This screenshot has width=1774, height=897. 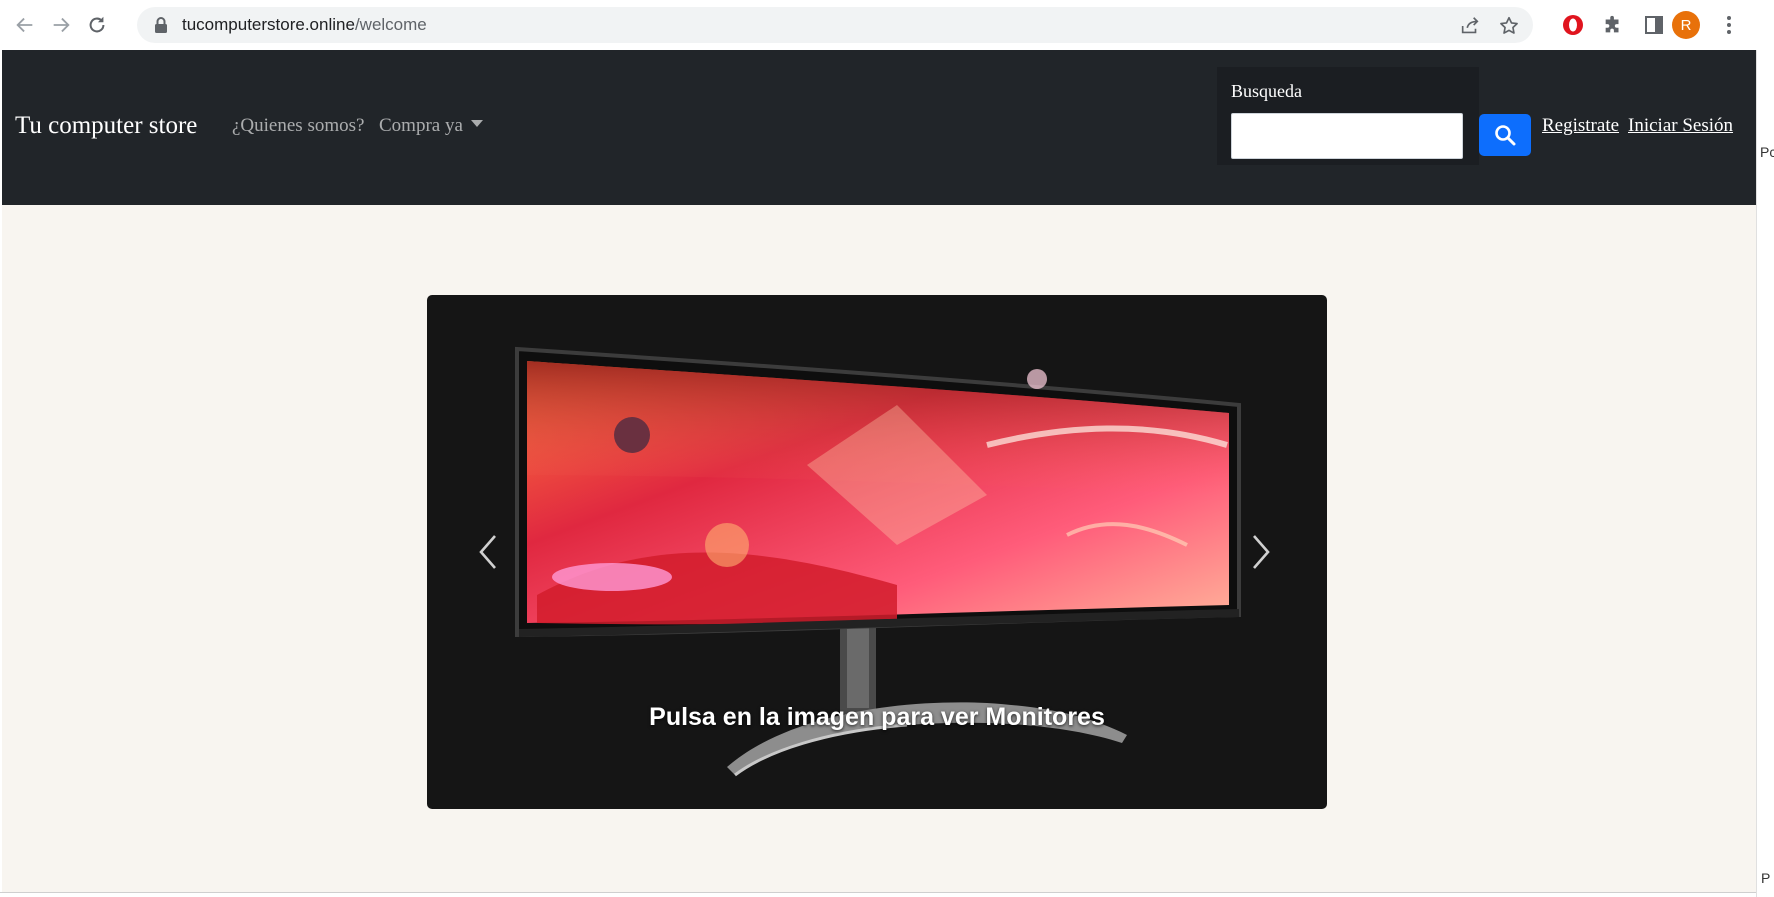 What do you see at coordinates (835, 25) in the screenshot?
I see `address-bar: tucomputerstore.online/welcome` at bounding box center [835, 25].